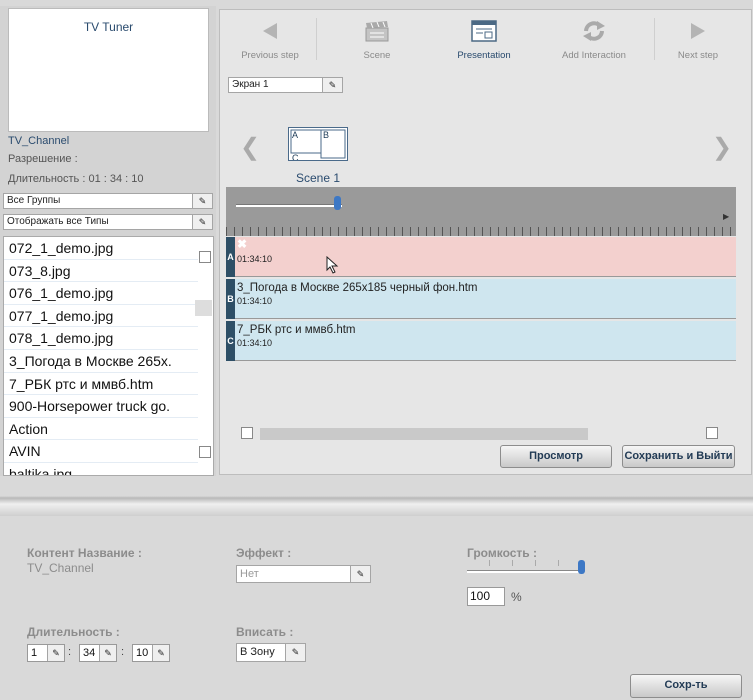  Describe the element at coordinates (101, 271) in the screenshot. I see `list-item: 073_8.jpg` at that location.